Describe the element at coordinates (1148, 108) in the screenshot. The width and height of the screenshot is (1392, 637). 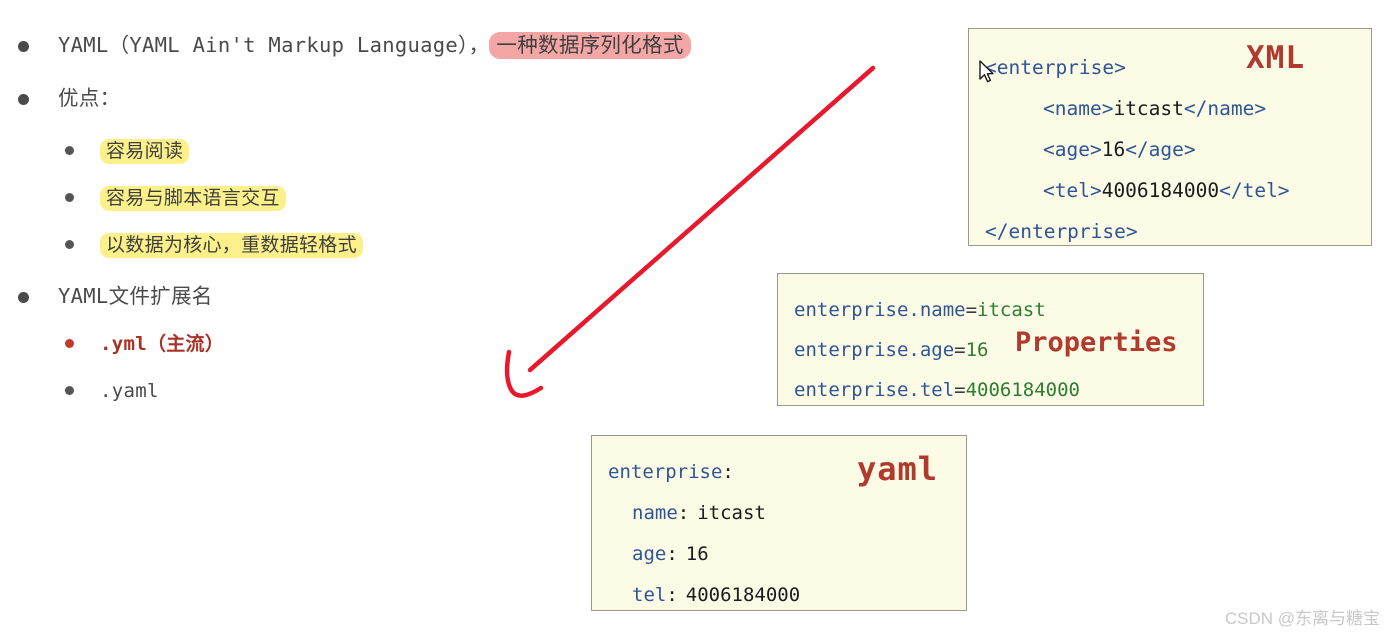
I see `xml-value-name: itcast` at that location.